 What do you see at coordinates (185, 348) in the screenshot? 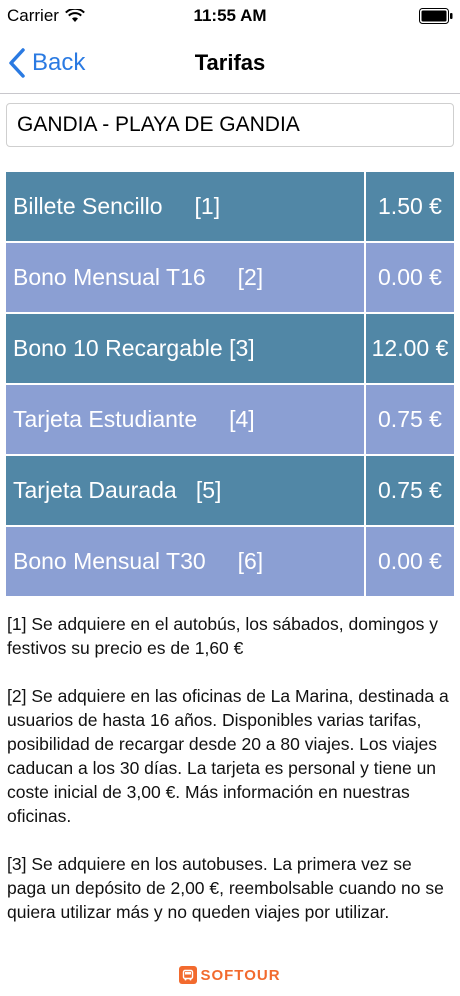
I see `fare-name: Bono 10 Recargable [3]` at bounding box center [185, 348].